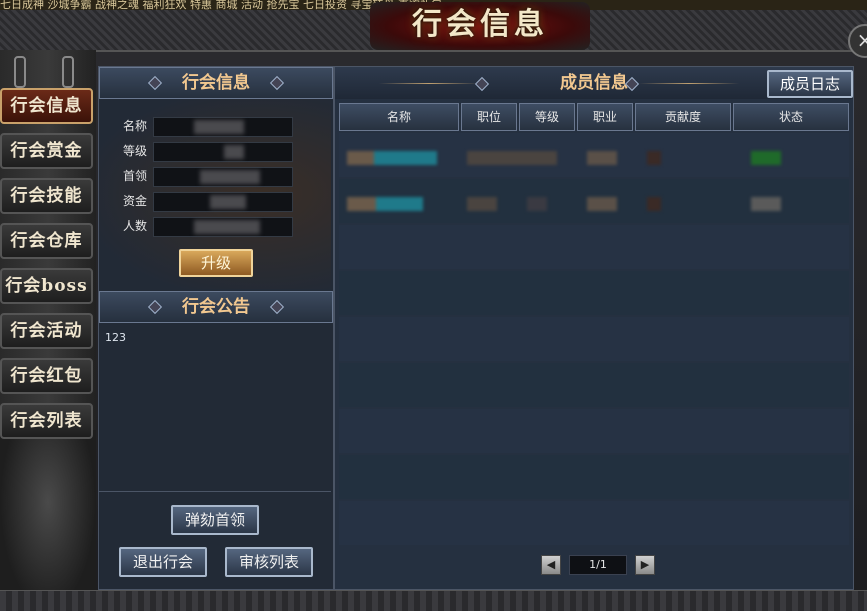  I want to click on col-class: 职业, so click(605, 117).